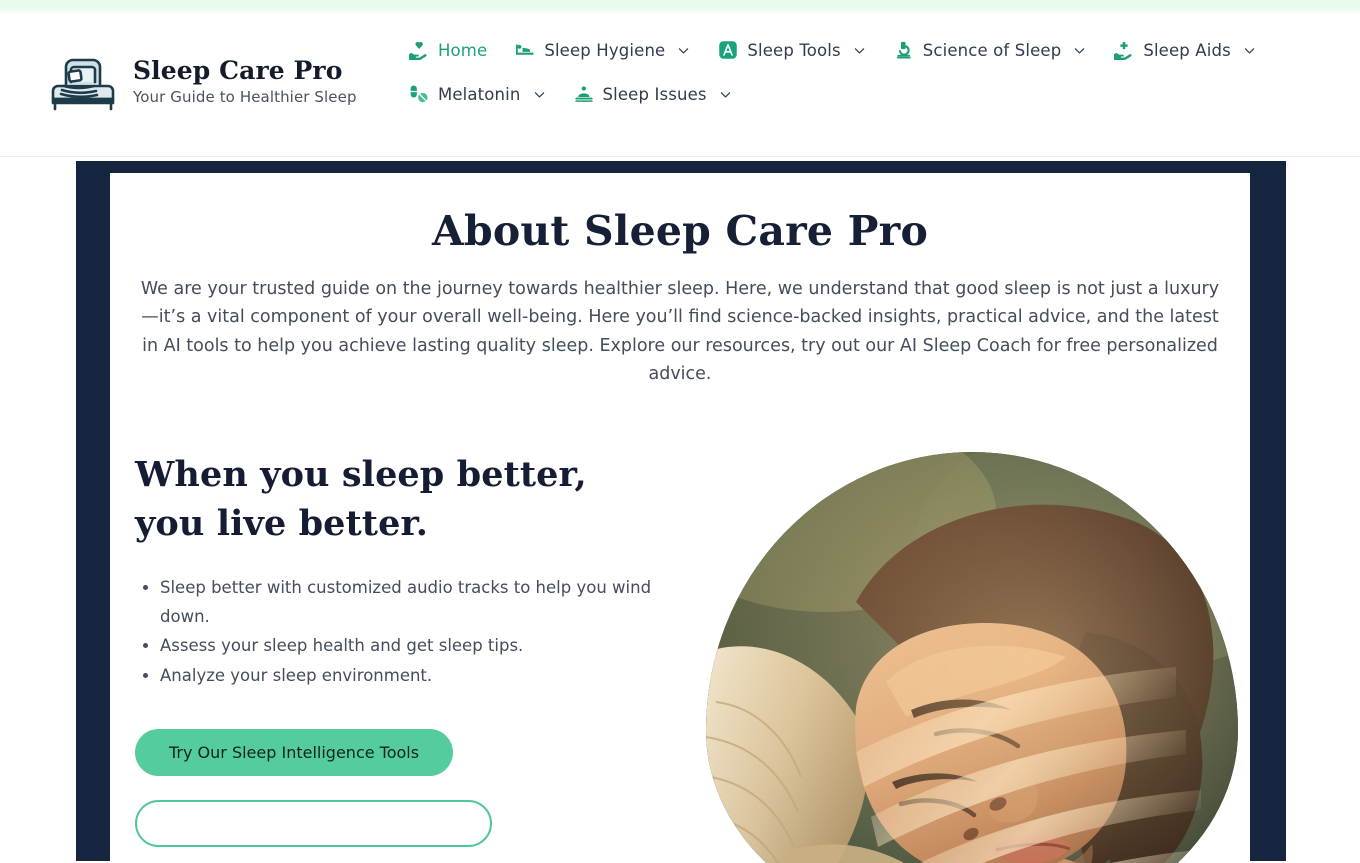 The image size is (1360, 863). What do you see at coordinates (410, 676) in the screenshot?
I see `list-item: Analyze your sleep environment.` at bounding box center [410, 676].